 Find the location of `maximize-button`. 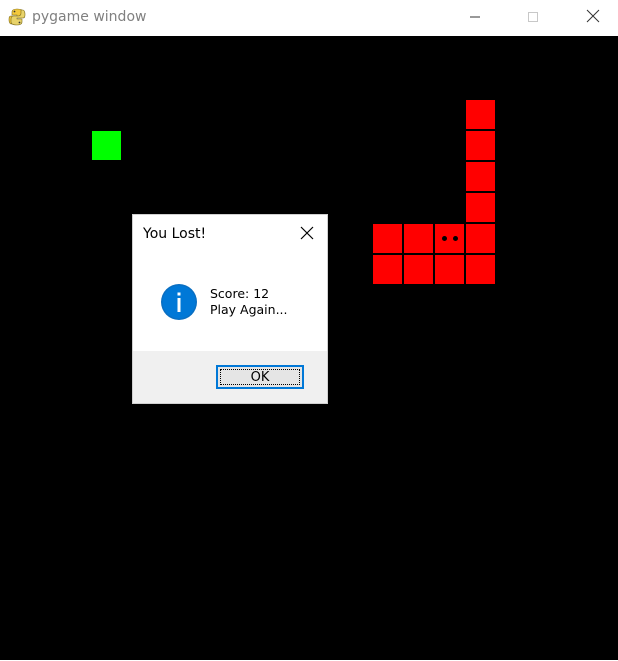

maximize-button is located at coordinates (533, 17).